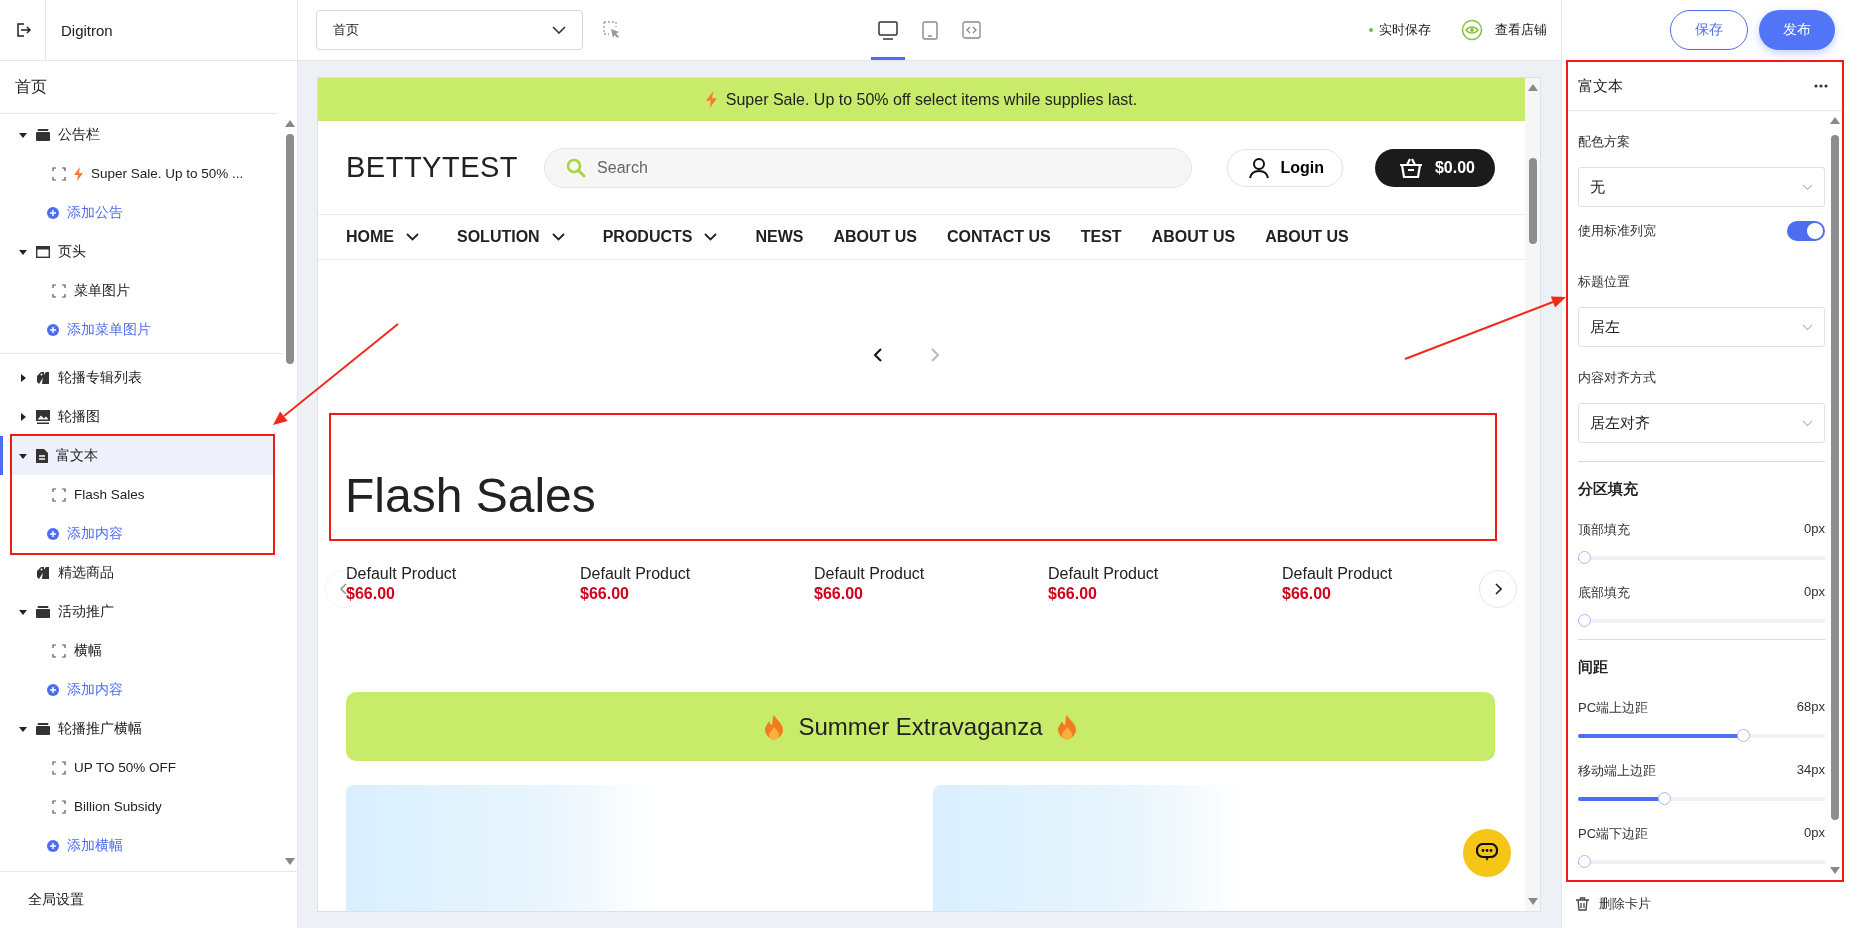 The width and height of the screenshot is (1860, 928). Describe the element at coordinates (711, 99) in the screenshot. I see `lightning-icon` at that location.